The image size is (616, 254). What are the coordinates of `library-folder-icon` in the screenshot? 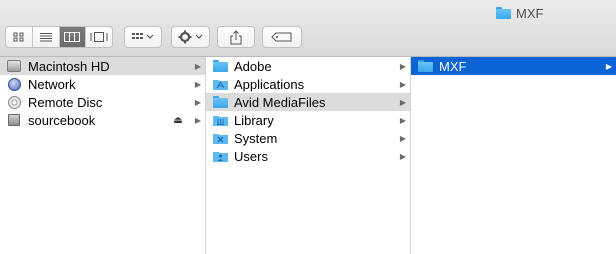 It's located at (220, 120).